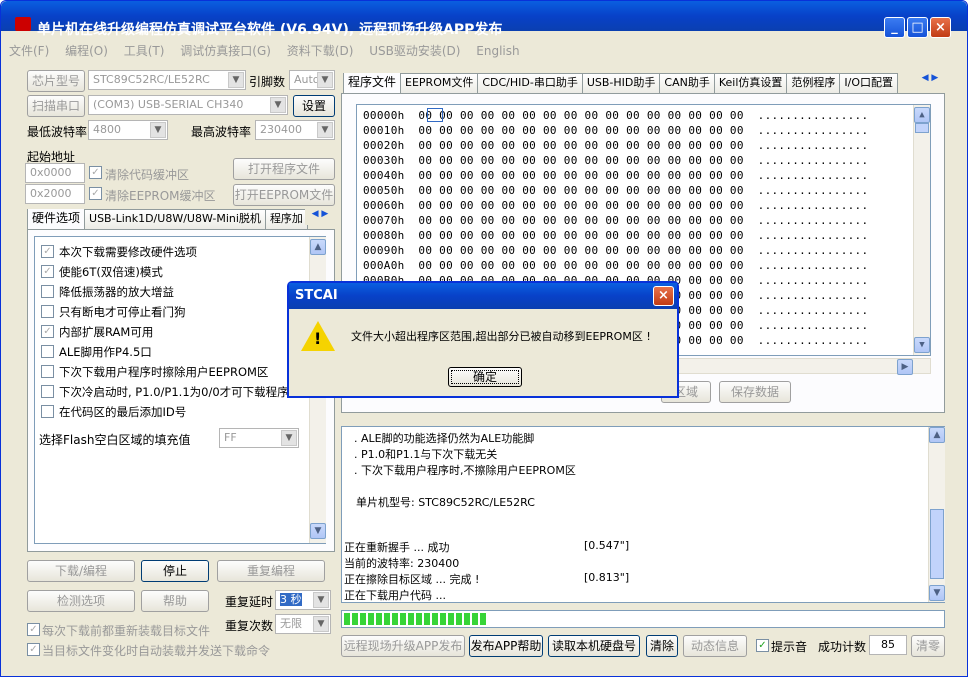 Image resolution: width=968 pixels, height=677 pixels. I want to click on tab-hardware-options: 硬件选项, so click(56, 219).